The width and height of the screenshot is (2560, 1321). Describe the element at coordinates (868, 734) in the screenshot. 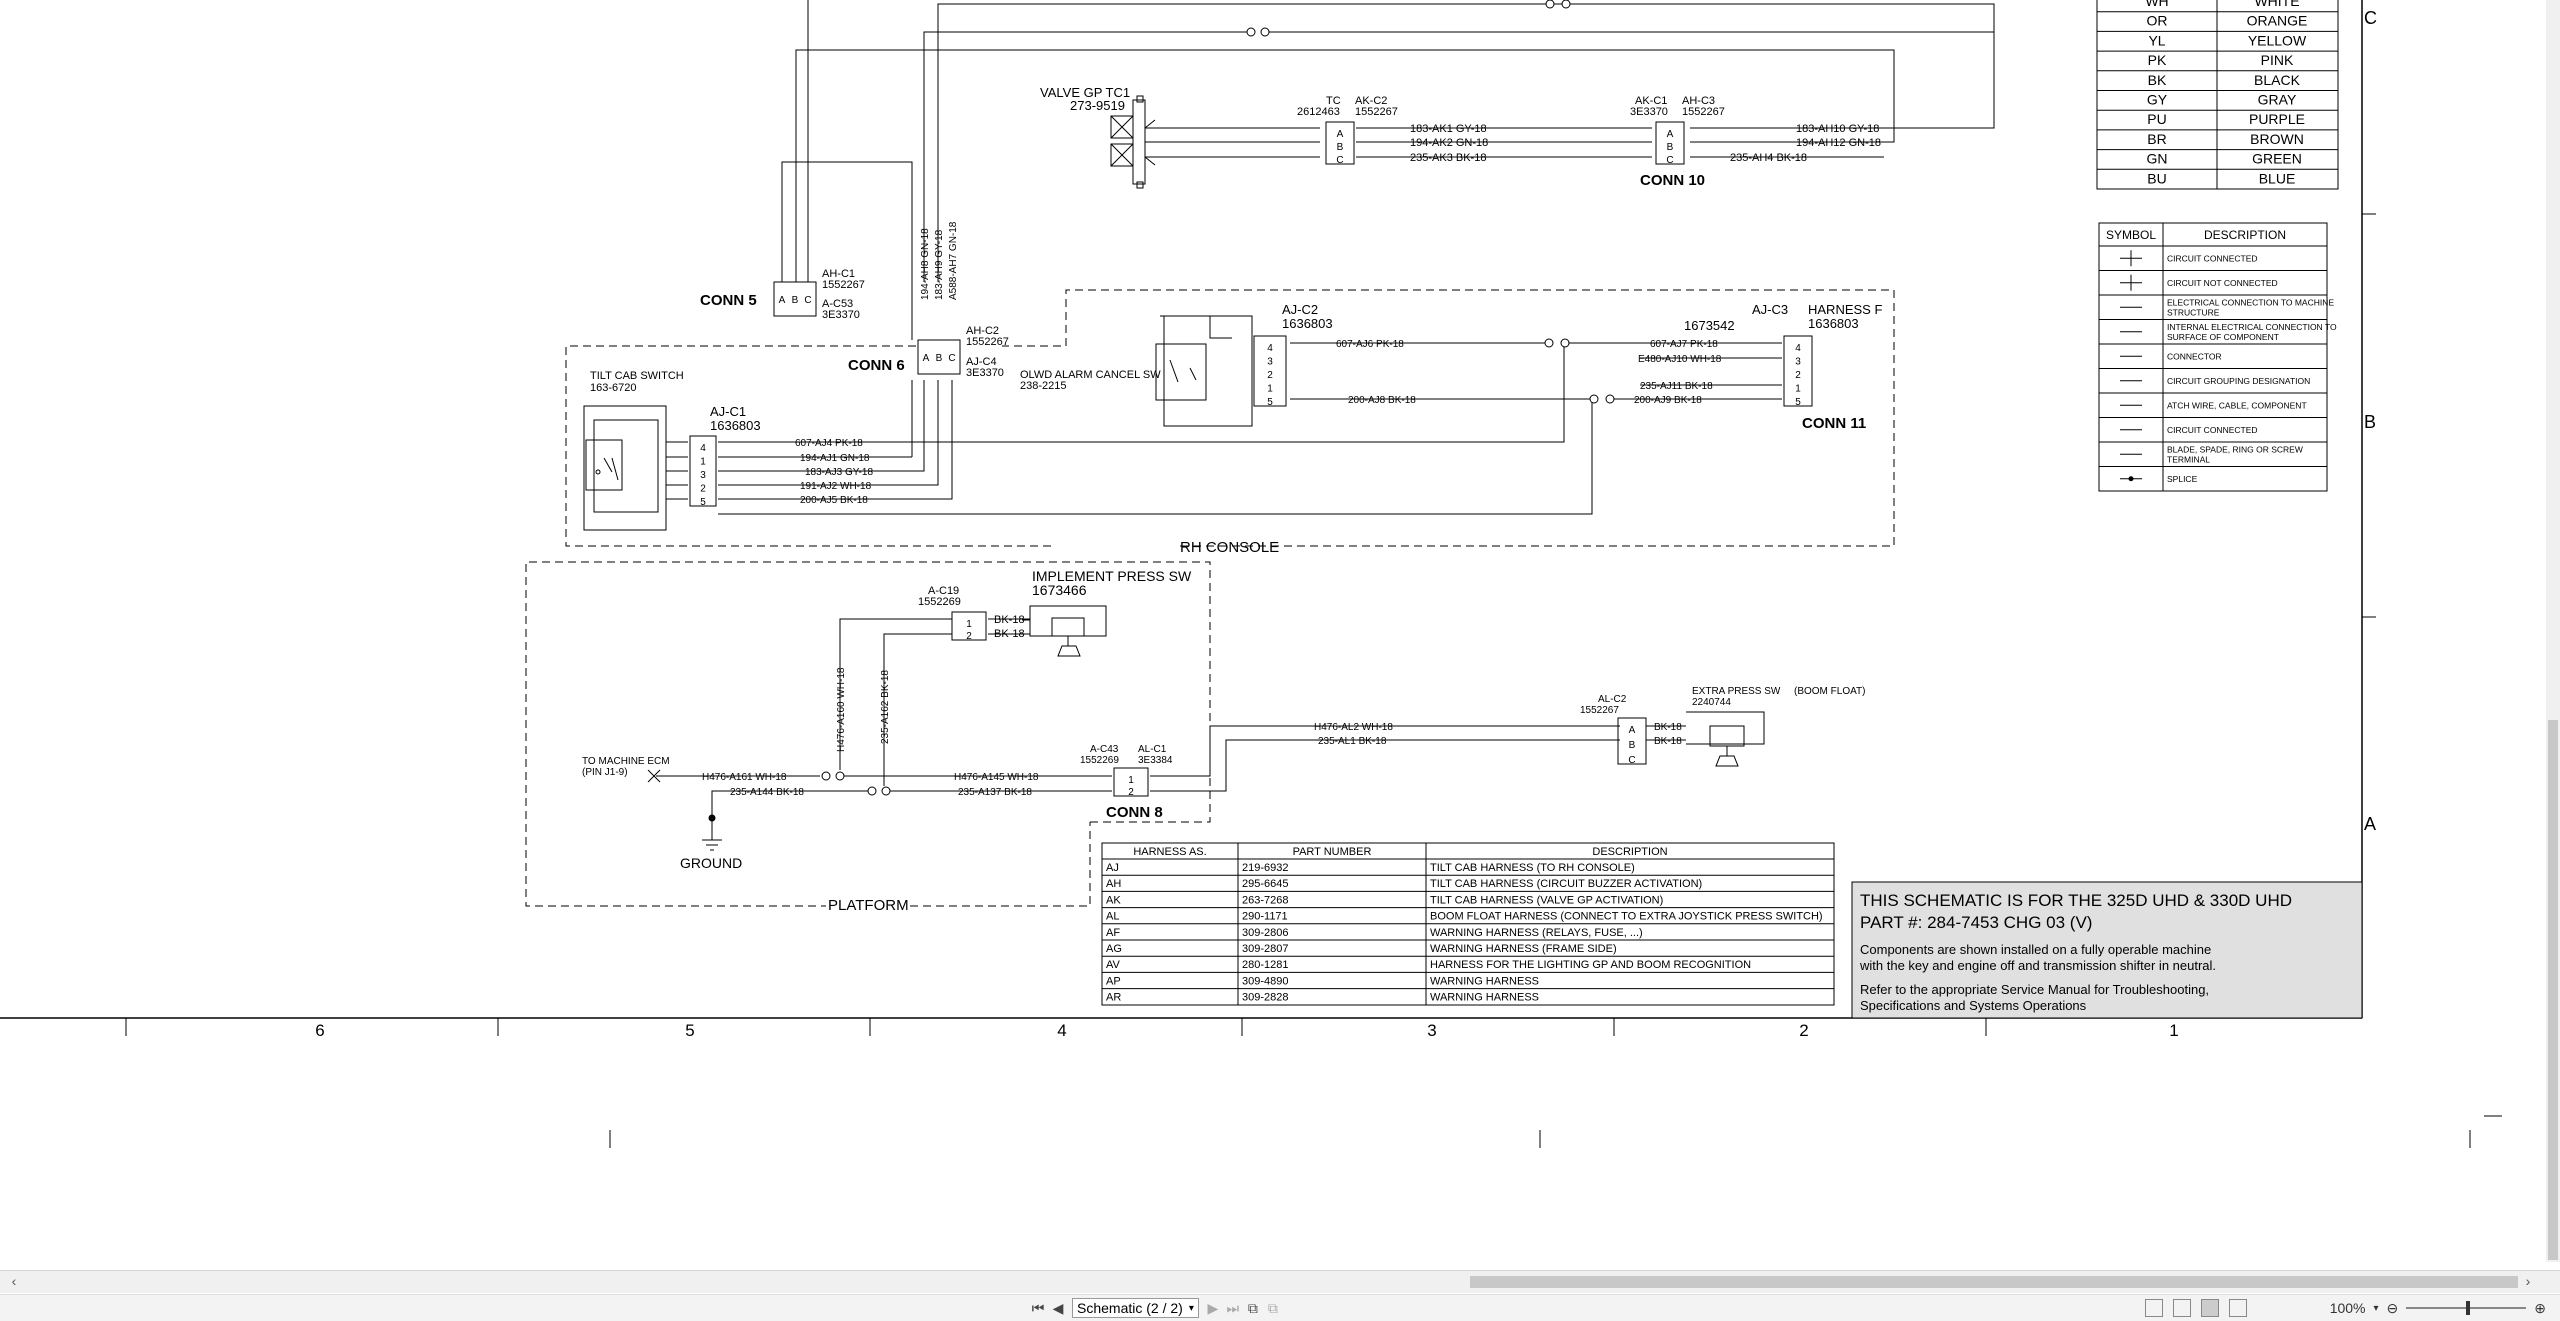

I see `platform-box` at that location.